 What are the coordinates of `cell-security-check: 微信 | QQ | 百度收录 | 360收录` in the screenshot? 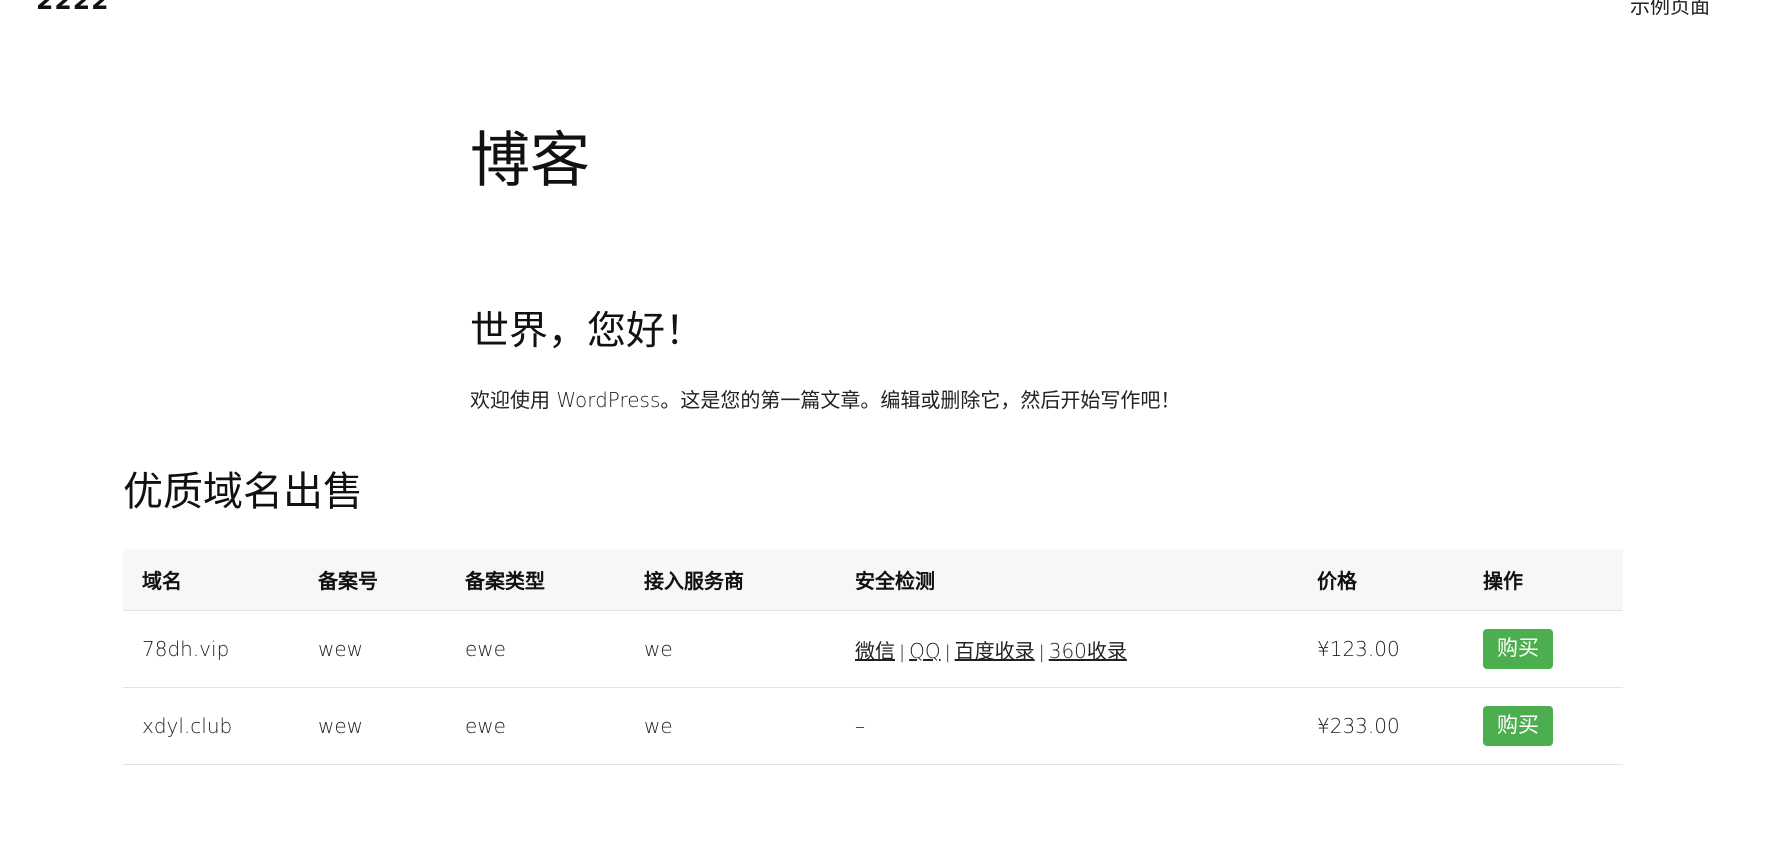 It's located at (1067, 649).